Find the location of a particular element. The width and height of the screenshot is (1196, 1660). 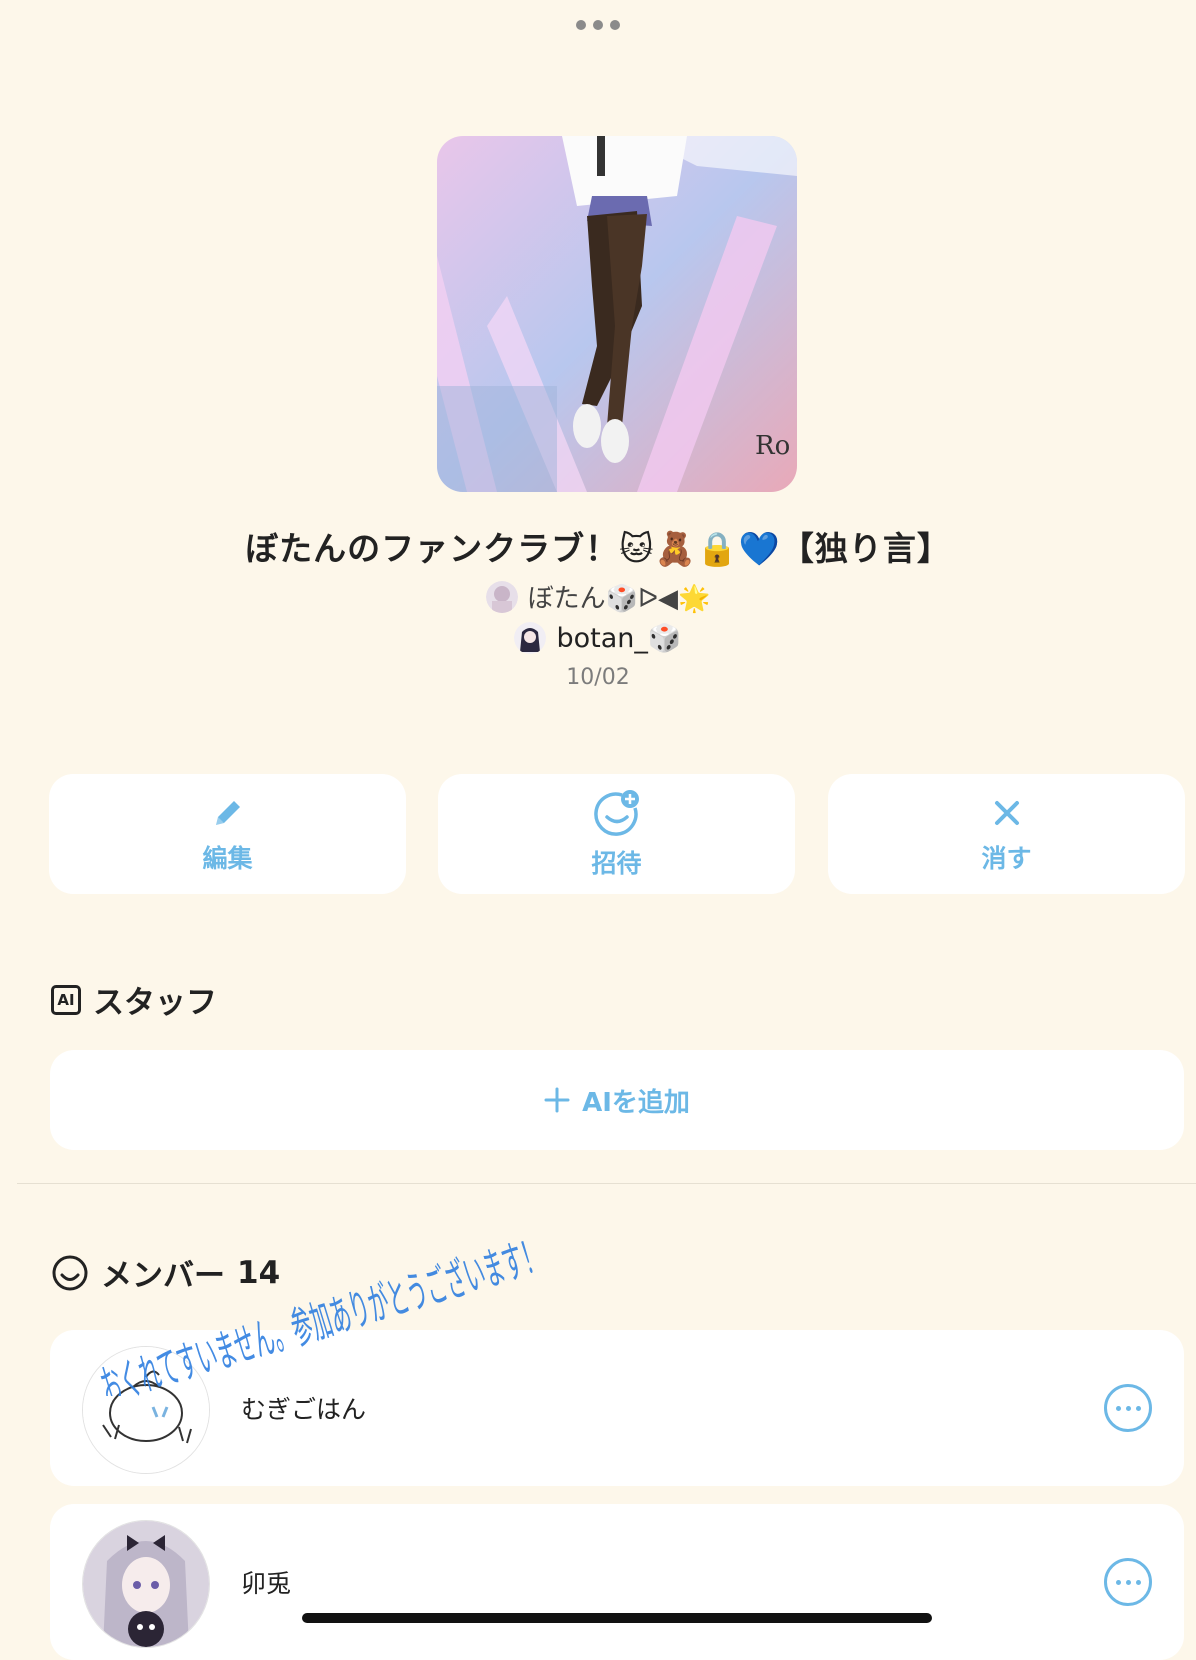

group-cover-image: Ro is located at coordinates (617, 314).